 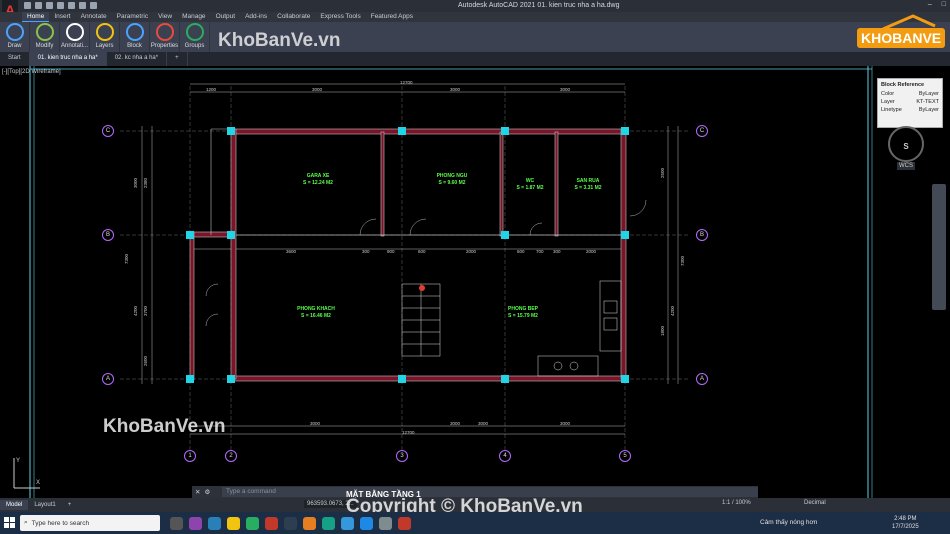 What do you see at coordinates (70, 505) in the screenshot?
I see `model-tab: +` at bounding box center [70, 505].